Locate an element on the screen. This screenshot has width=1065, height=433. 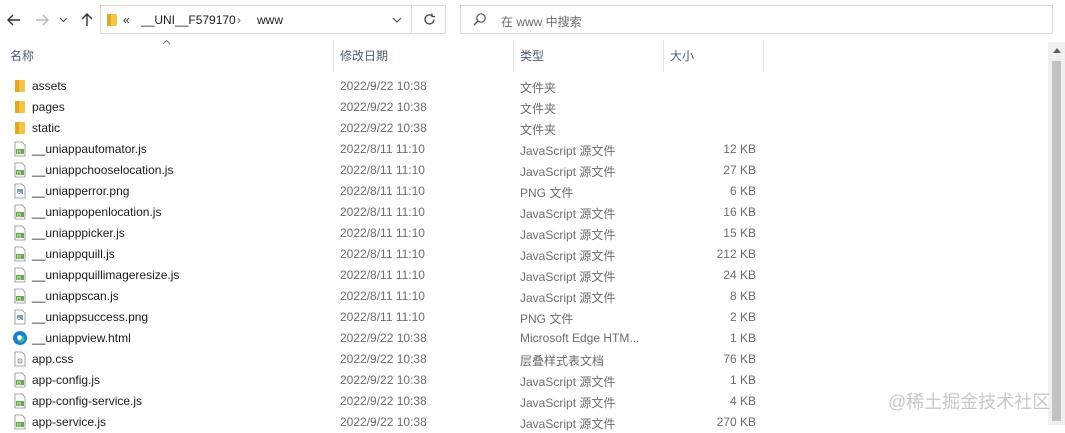
column-header-name: 名称 is located at coordinates (167, 56).